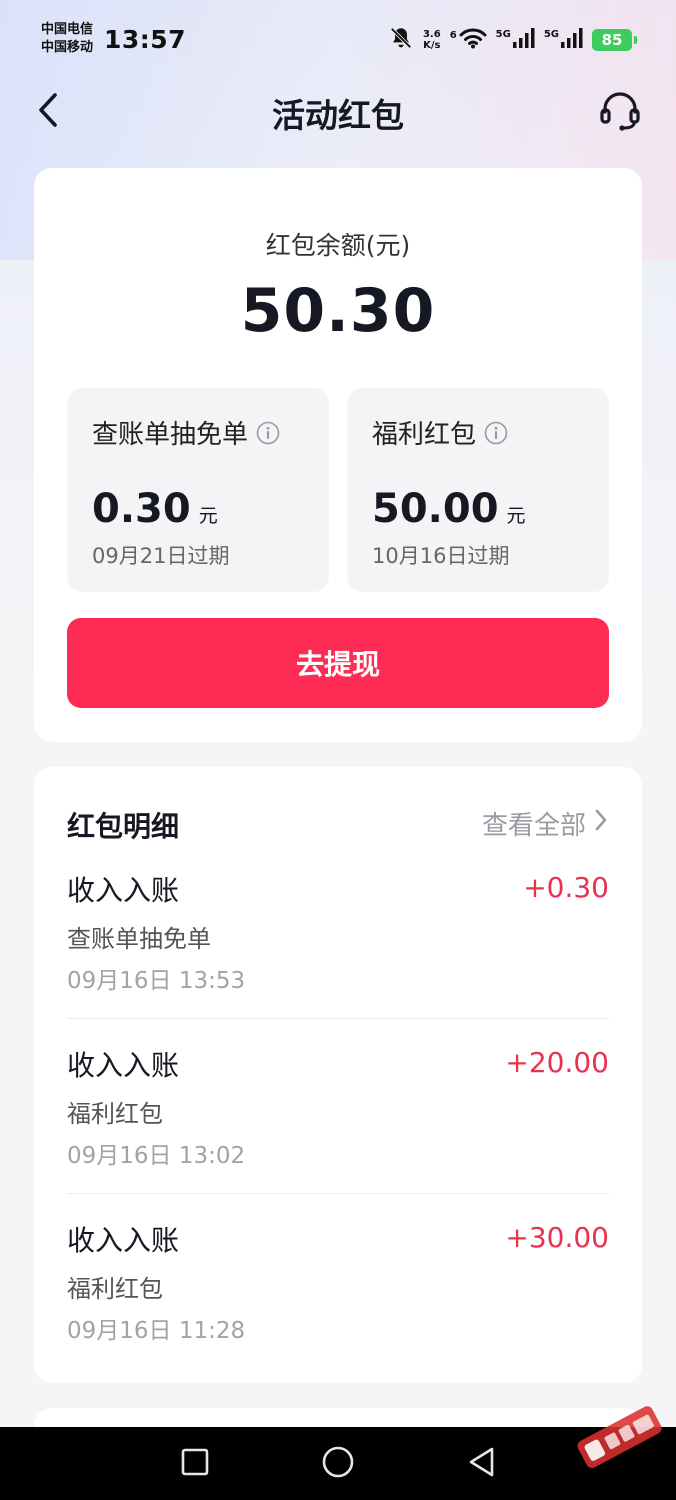 Image resolution: width=676 pixels, height=1500 pixels. What do you see at coordinates (557, 1062) in the screenshot?
I see `record-amount: +20.00` at bounding box center [557, 1062].